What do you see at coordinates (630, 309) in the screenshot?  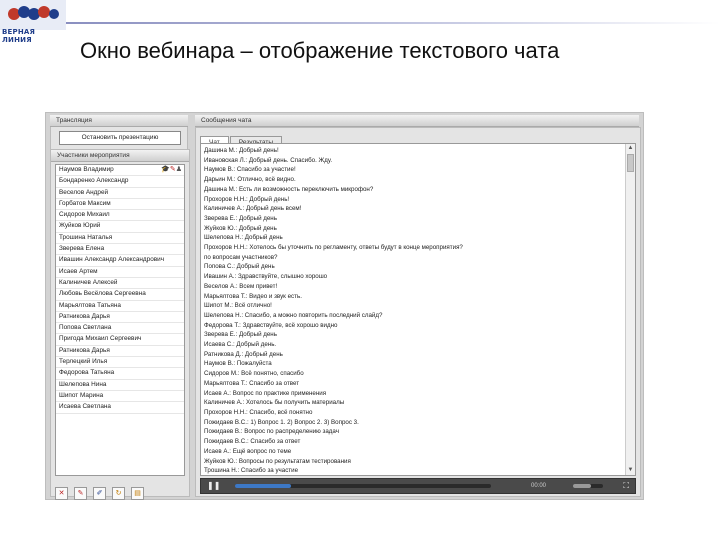 I see `chat-scrollbar: ▲ ▼` at bounding box center [630, 309].